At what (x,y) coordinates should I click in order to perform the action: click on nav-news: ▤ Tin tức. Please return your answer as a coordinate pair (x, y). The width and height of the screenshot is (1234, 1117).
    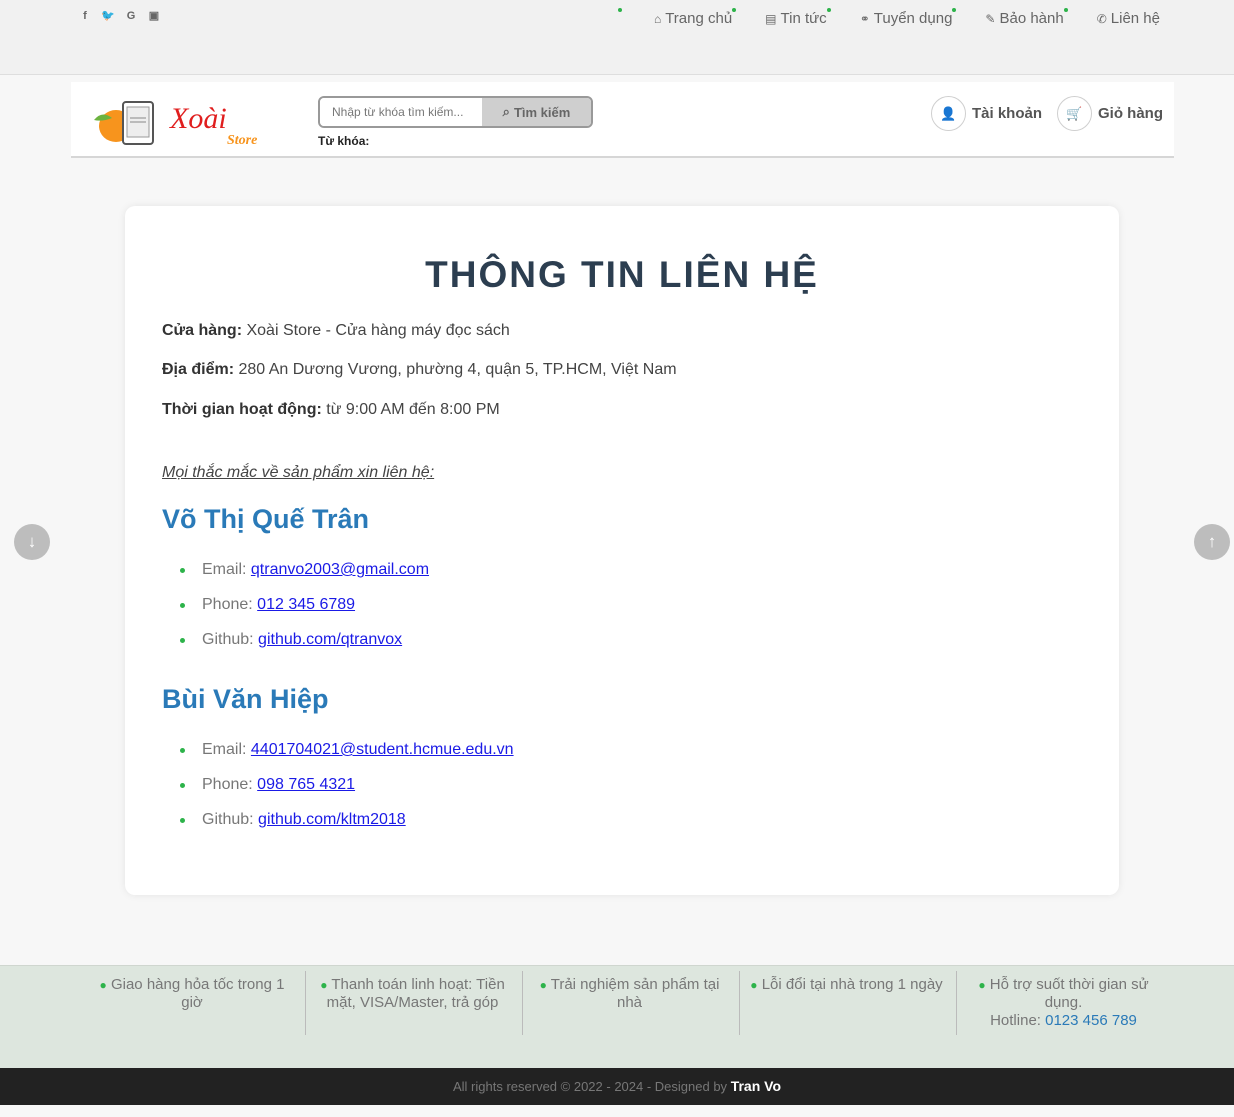
    Looking at the image, I should click on (779, 18).